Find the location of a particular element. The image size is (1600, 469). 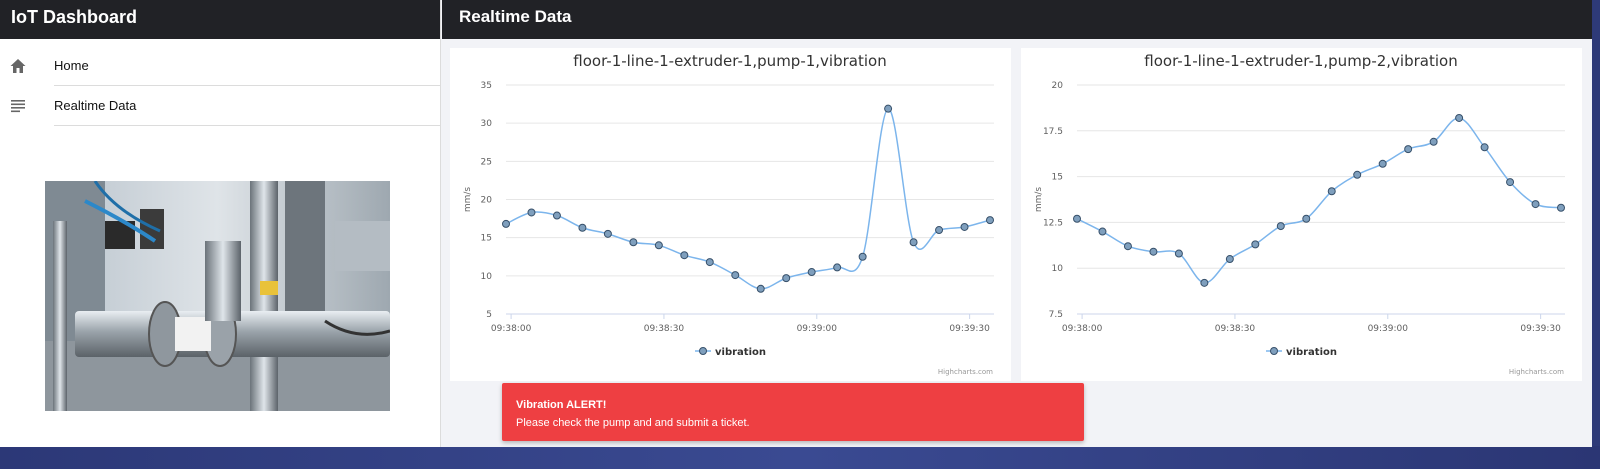

sidebar-item-realtime-data: Realtime Data is located at coordinates (220, 106).